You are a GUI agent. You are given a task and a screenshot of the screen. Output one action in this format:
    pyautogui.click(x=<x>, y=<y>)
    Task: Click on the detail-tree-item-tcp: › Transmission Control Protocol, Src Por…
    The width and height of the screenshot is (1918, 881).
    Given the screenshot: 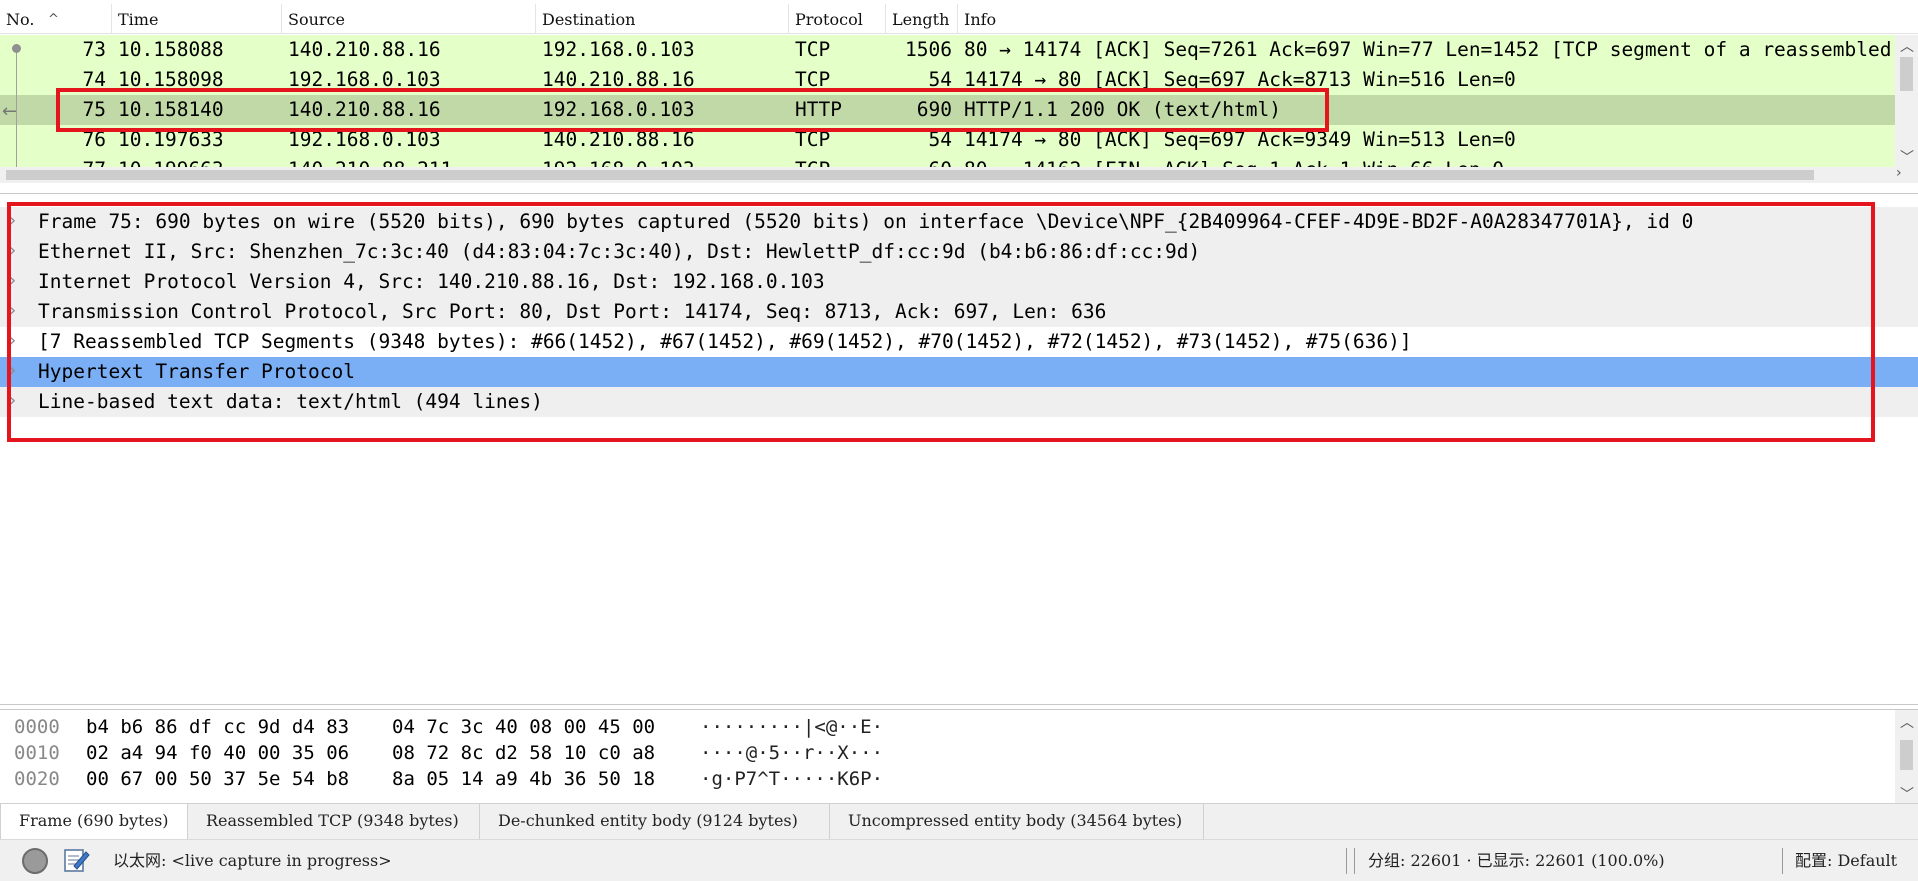 What is the action you would take?
    pyautogui.click(x=959, y=312)
    